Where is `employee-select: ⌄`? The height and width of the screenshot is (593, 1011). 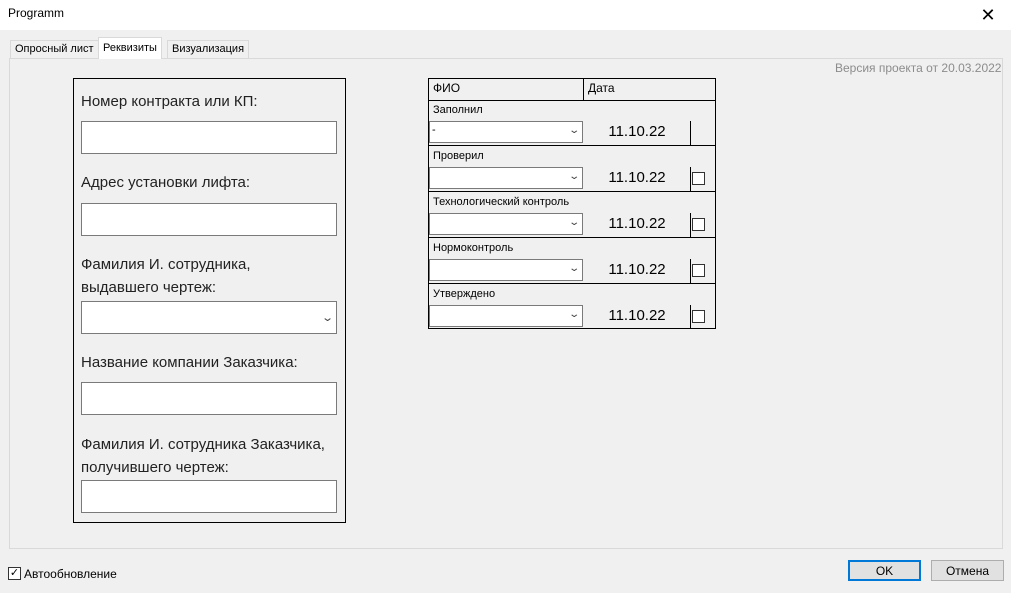 employee-select: ⌄ is located at coordinates (209, 317).